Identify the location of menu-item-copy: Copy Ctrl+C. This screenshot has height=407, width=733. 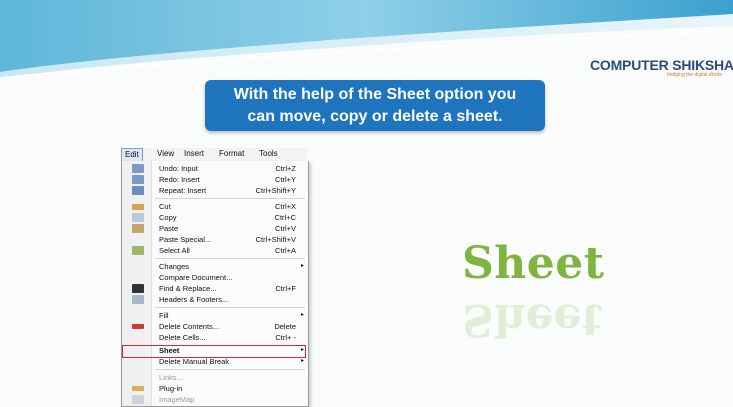
(215, 217).